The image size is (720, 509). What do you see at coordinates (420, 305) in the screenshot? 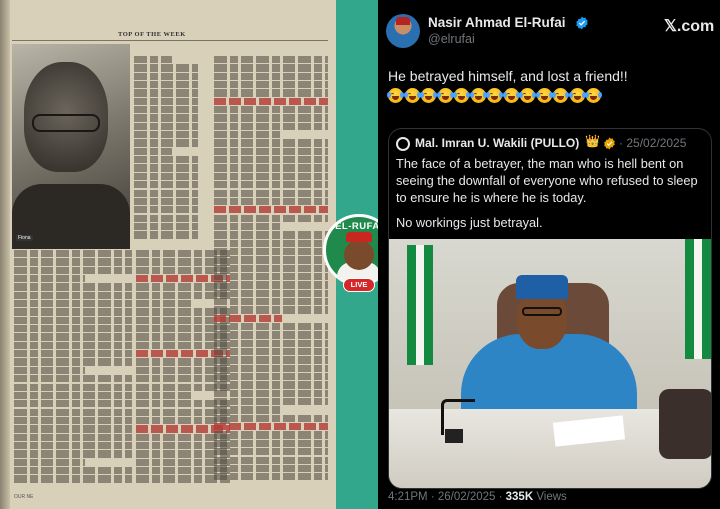
I see `nigeria-flag-left` at bounding box center [420, 305].